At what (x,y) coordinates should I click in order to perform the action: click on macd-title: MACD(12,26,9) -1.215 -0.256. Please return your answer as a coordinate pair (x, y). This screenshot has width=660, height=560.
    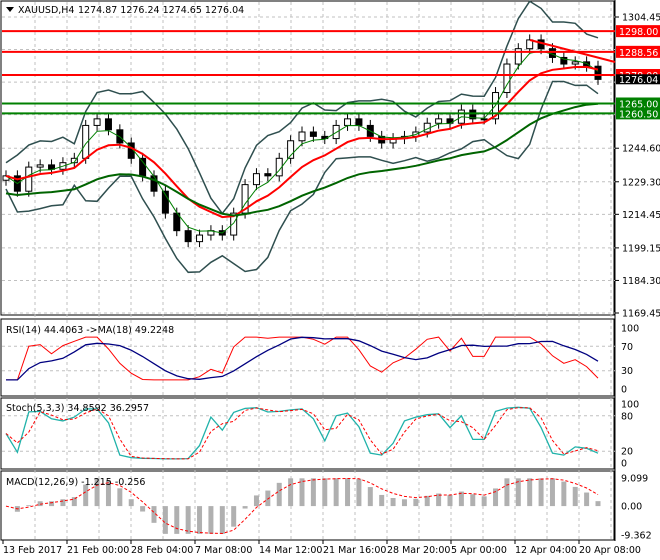
    Looking at the image, I should click on (75, 482).